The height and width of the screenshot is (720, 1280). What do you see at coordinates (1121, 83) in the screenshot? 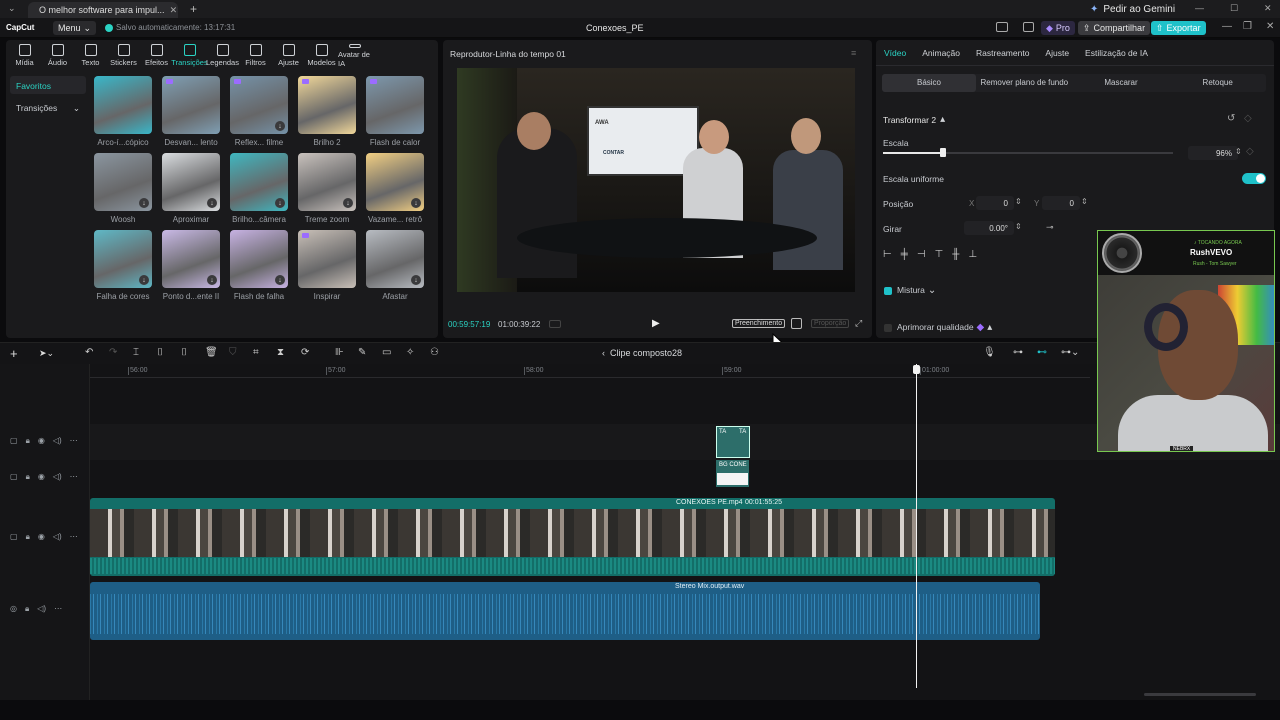
I see `subtab-mascarar: Mascarar` at bounding box center [1121, 83].